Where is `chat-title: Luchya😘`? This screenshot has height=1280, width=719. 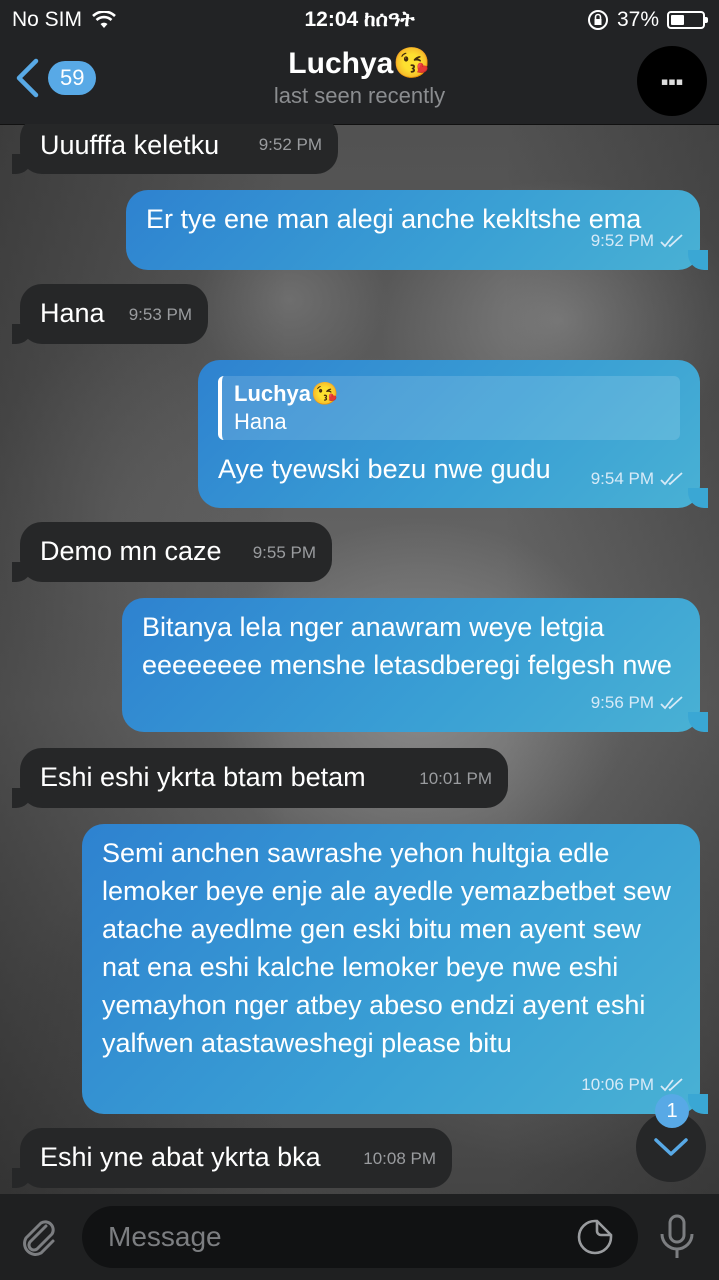
chat-title: Luchya😘 is located at coordinates (359, 63).